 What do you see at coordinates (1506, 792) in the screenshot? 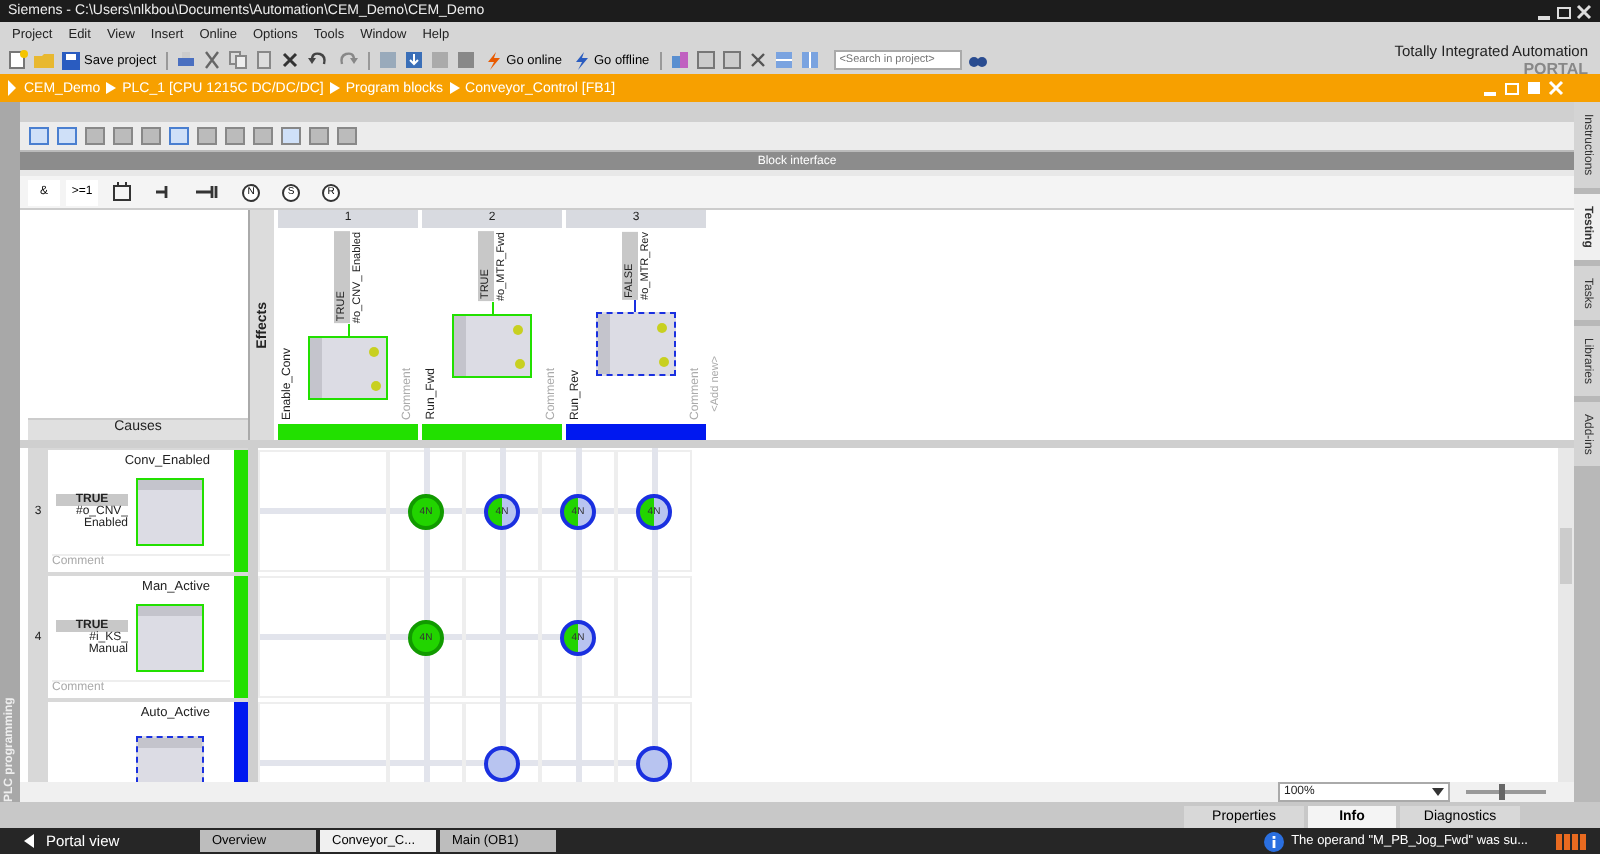
I see `zoom-slider` at bounding box center [1506, 792].